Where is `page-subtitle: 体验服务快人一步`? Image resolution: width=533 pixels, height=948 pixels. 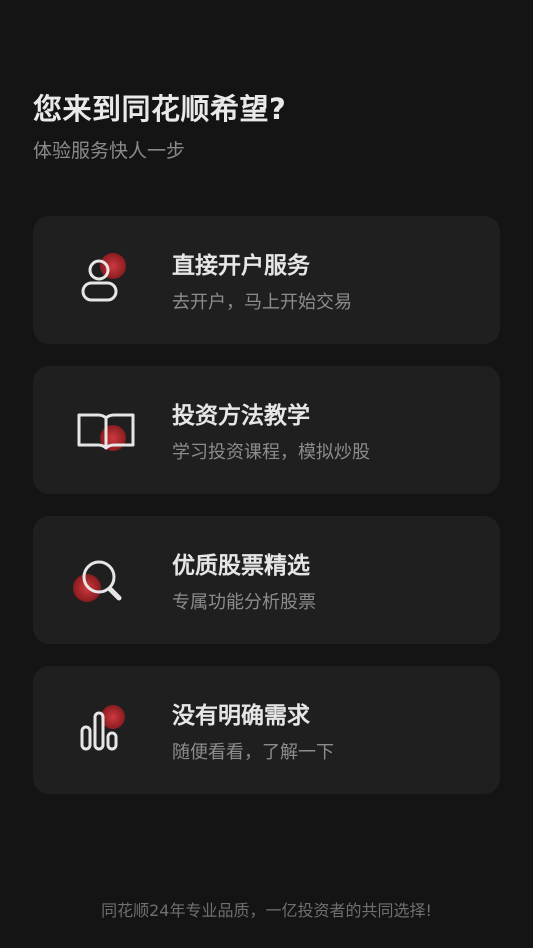
page-subtitle: 体验服务快人一步 is located at coordinates (109, 151).